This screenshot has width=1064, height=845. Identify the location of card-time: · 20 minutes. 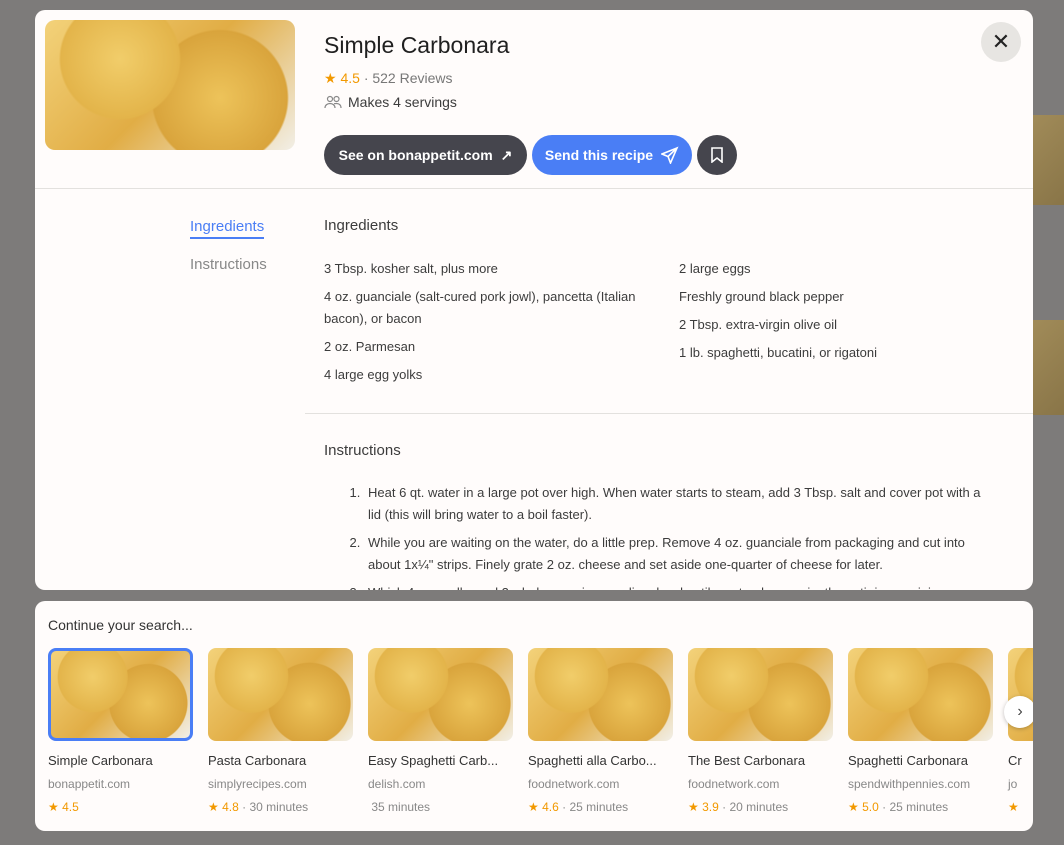
(755, 807).